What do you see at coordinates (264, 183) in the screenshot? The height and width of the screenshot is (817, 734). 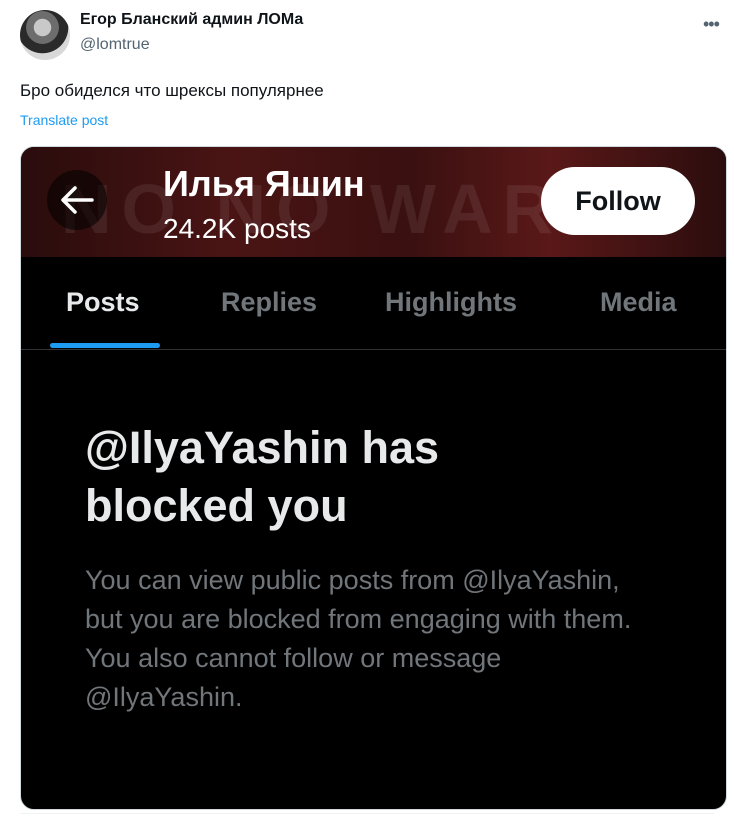 I see `profile-name: Илья Яшин` at bounding box center [264, 183].